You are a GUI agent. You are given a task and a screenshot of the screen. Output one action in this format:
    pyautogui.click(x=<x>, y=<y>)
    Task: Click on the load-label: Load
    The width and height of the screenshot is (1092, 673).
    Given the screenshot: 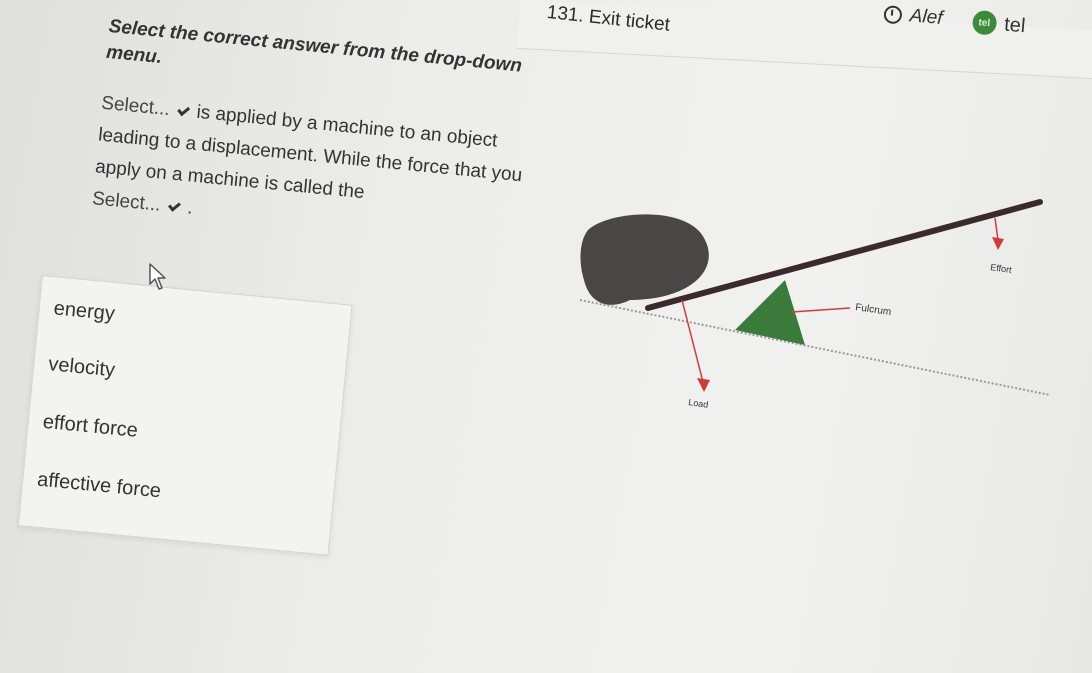 What is the action you would take?
    pyautogui.click(x=698, y=403)
    